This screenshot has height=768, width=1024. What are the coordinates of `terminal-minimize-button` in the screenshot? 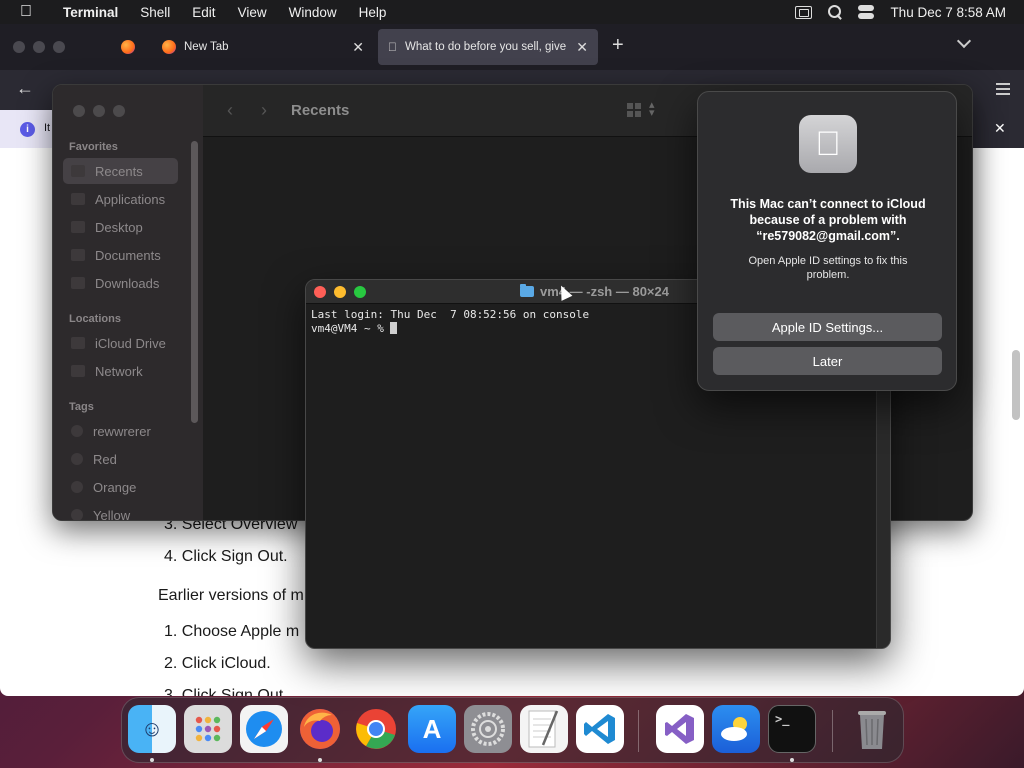 It's located at (340, 292).